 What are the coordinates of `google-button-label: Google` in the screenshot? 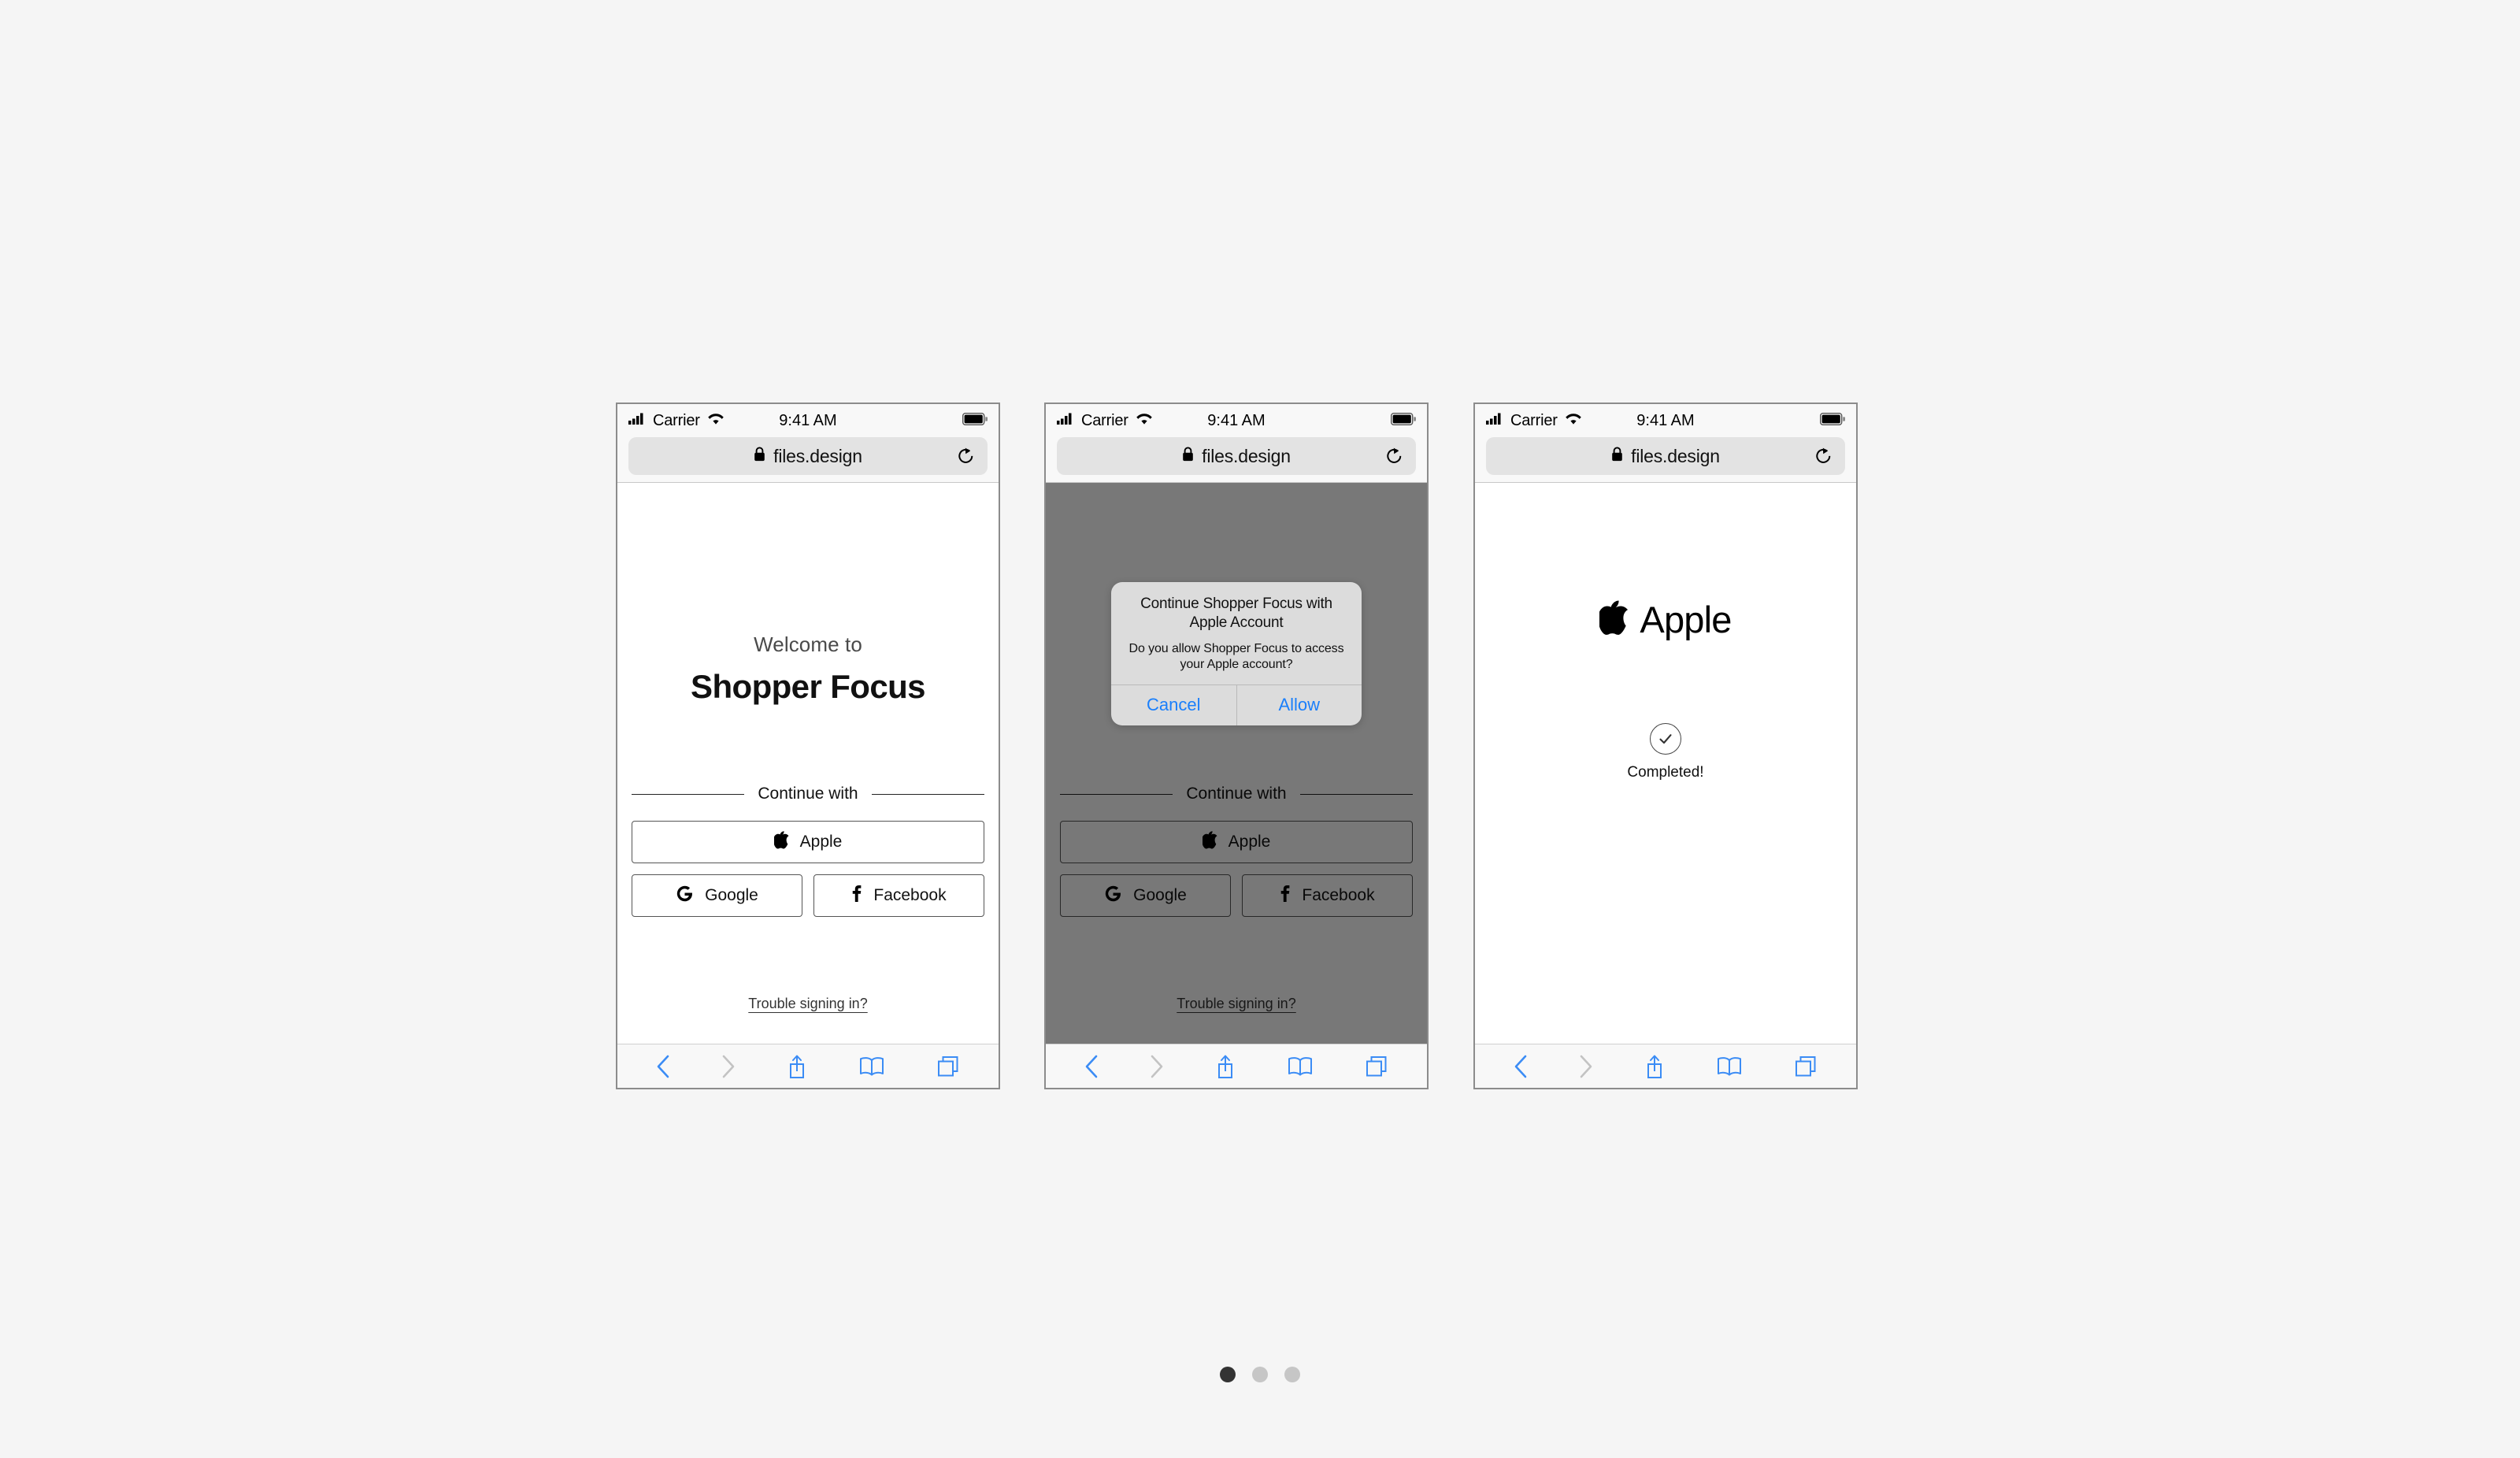 It's located at (731, 895).